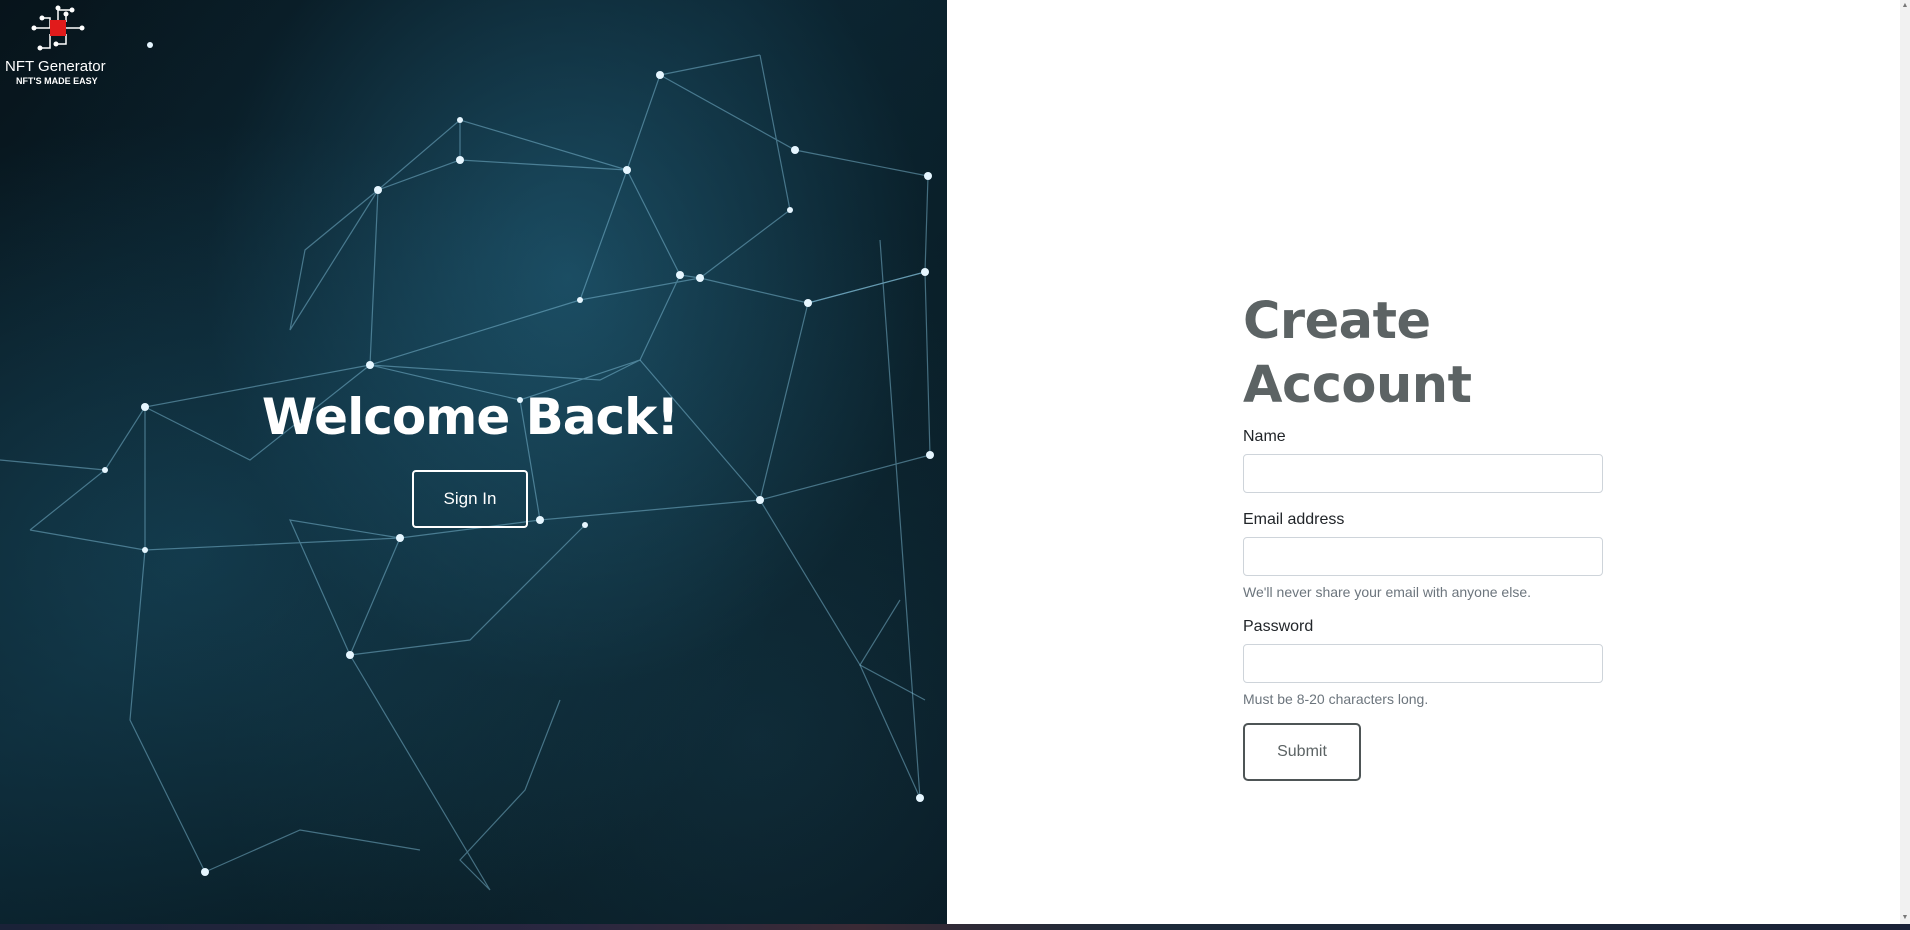 This screenshot has height=930, width=1910. Describe the element at coordinates (57, 81) in the screenshot. I see `brand-tagline: NFT'S MADE EASY` at that location.